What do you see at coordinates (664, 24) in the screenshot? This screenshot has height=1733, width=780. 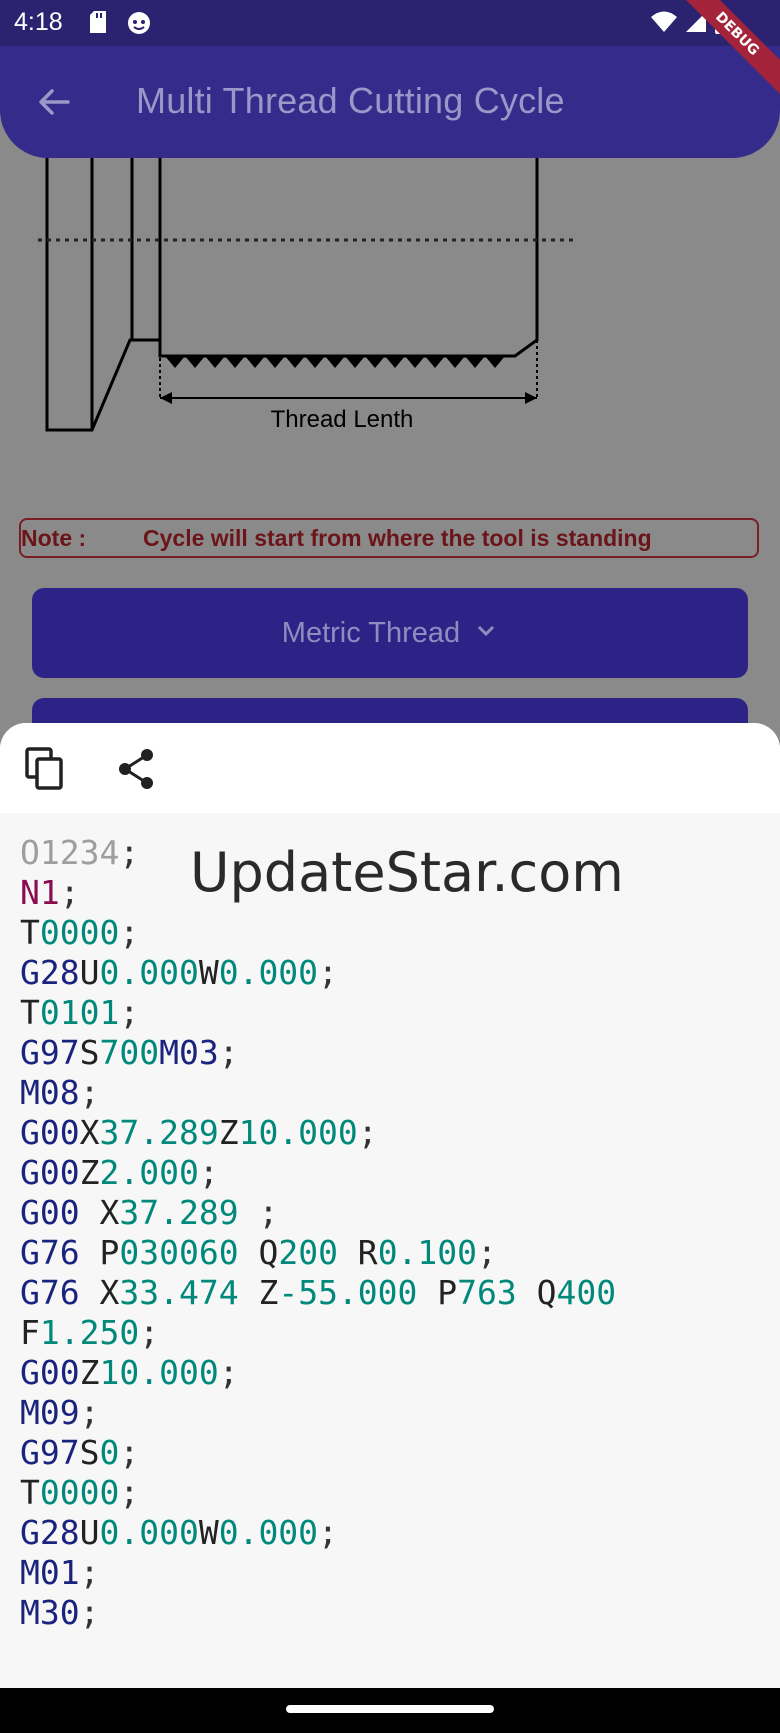 I see `wifi-icon` at bounding box center [664, 24].